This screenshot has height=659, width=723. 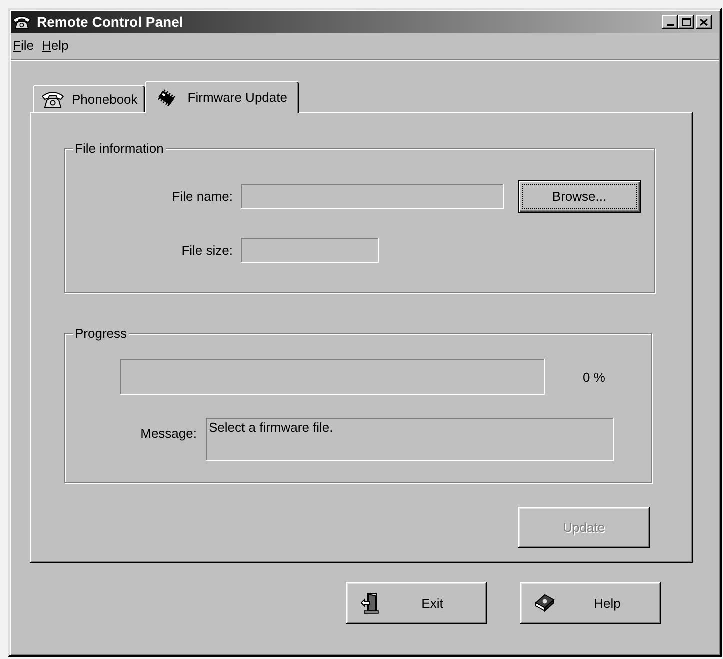 I want to click on group-title: File information, so click(x=119, y=148).